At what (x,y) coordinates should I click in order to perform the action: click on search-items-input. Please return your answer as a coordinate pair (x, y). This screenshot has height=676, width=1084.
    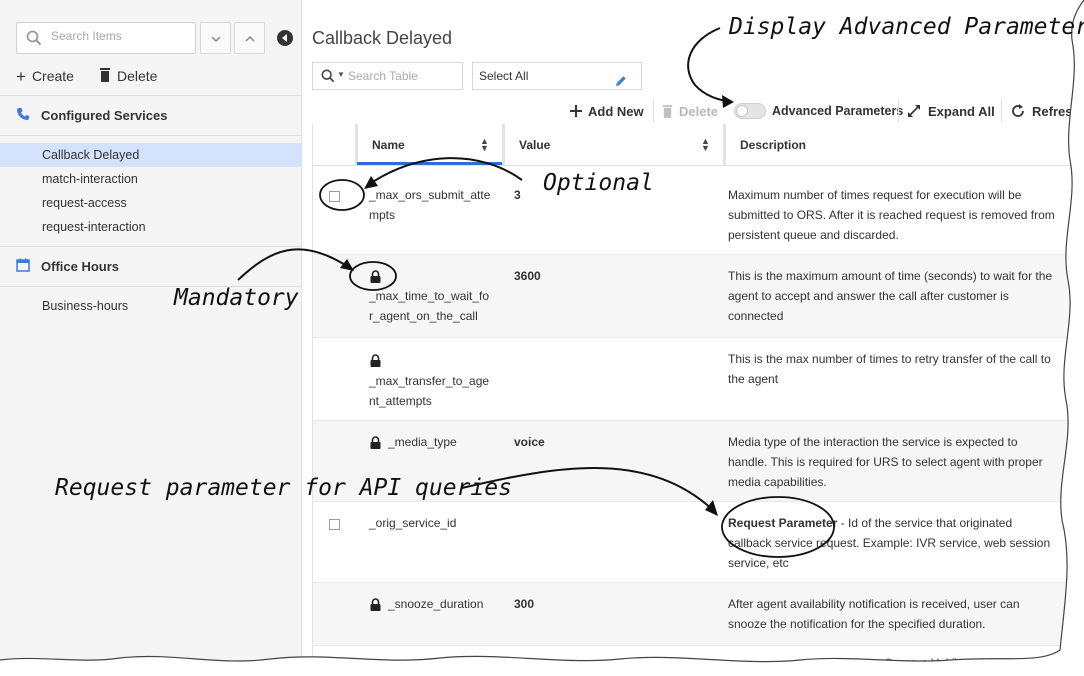
    Looking at the image, I should click on (121, 36).